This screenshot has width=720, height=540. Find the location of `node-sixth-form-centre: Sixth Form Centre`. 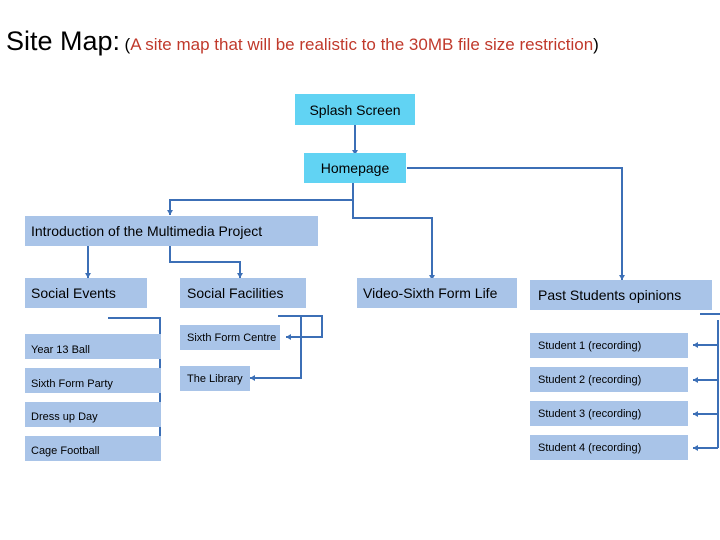

node-sixth-form-centre: Sixth Form Centre is located at coordinates (230, 337).